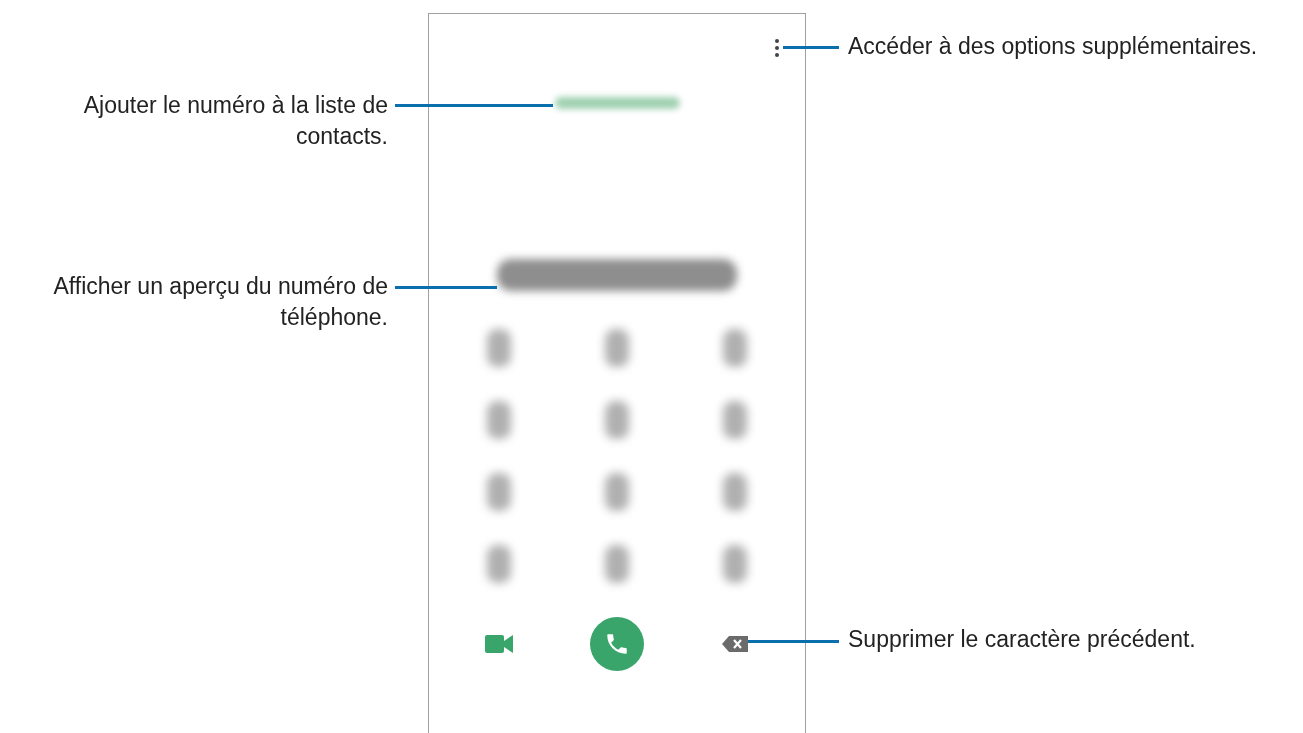  I want to click on phone-icon, so click(617, 644).